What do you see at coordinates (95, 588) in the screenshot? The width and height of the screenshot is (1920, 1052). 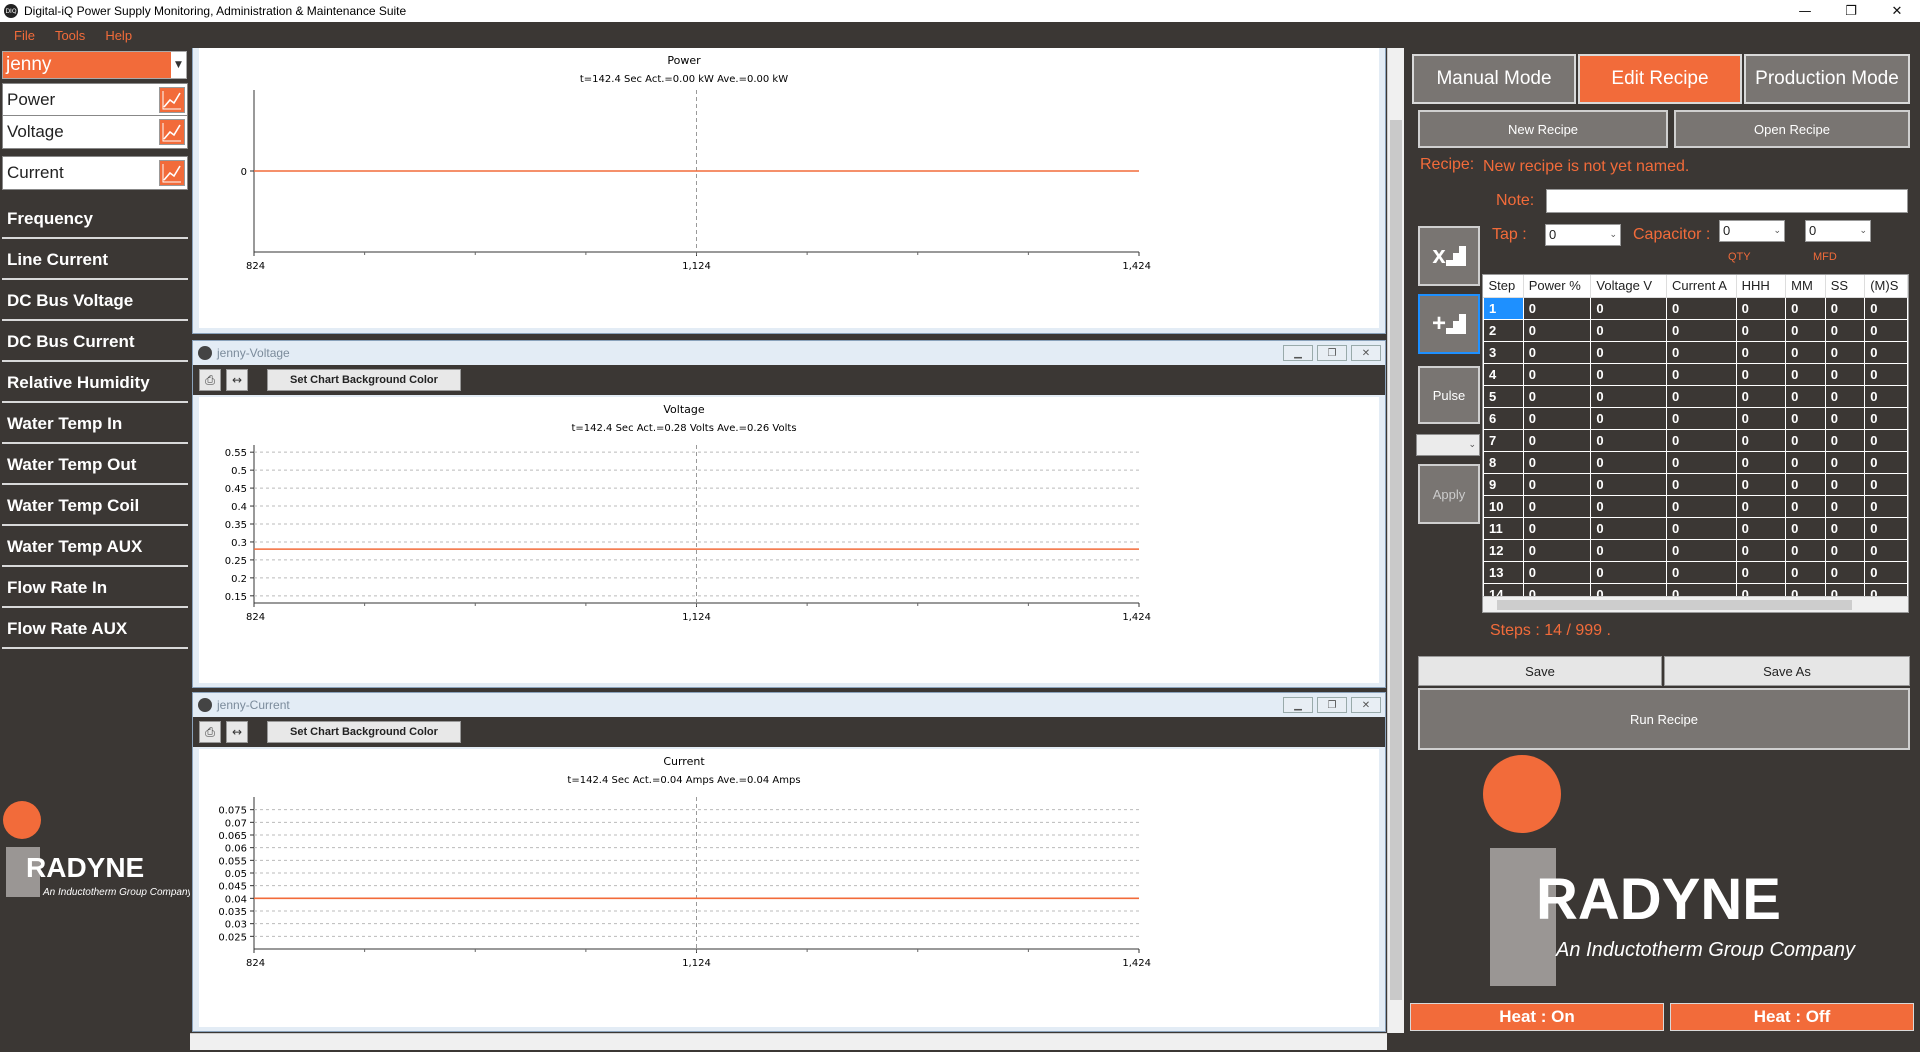 I see `sidebar-item-flow-rate-in: Flow Rate In` at bounding box center [95, 588].